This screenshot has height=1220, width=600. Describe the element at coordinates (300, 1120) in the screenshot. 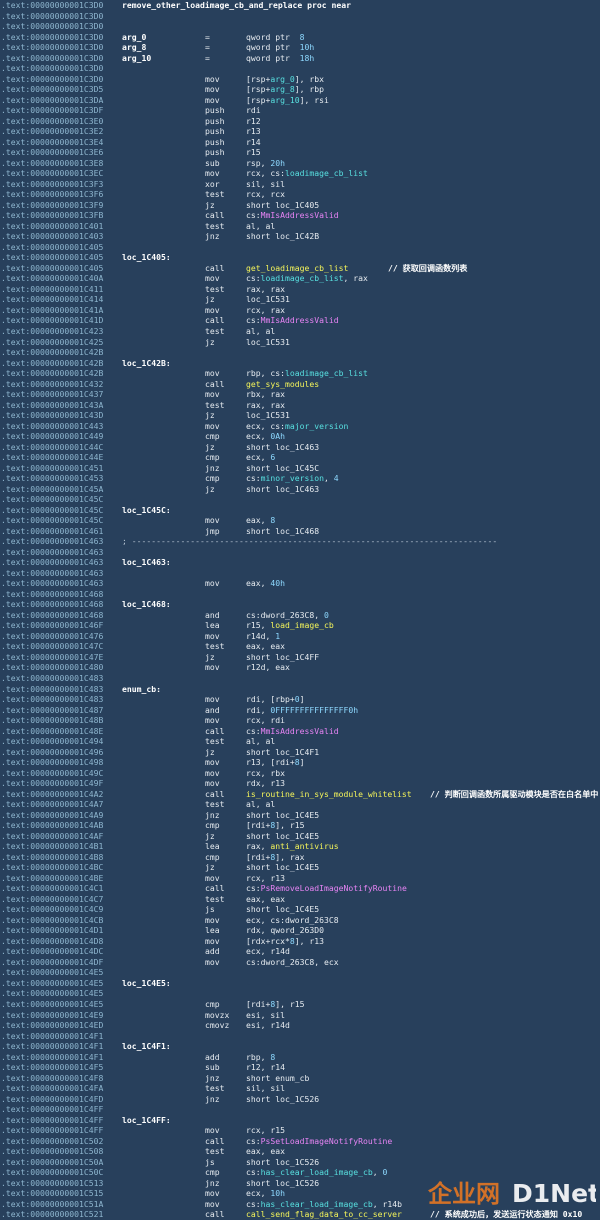

I see `listing-line: .text:00000000001C4FF loc_1C4FF:` at that location.